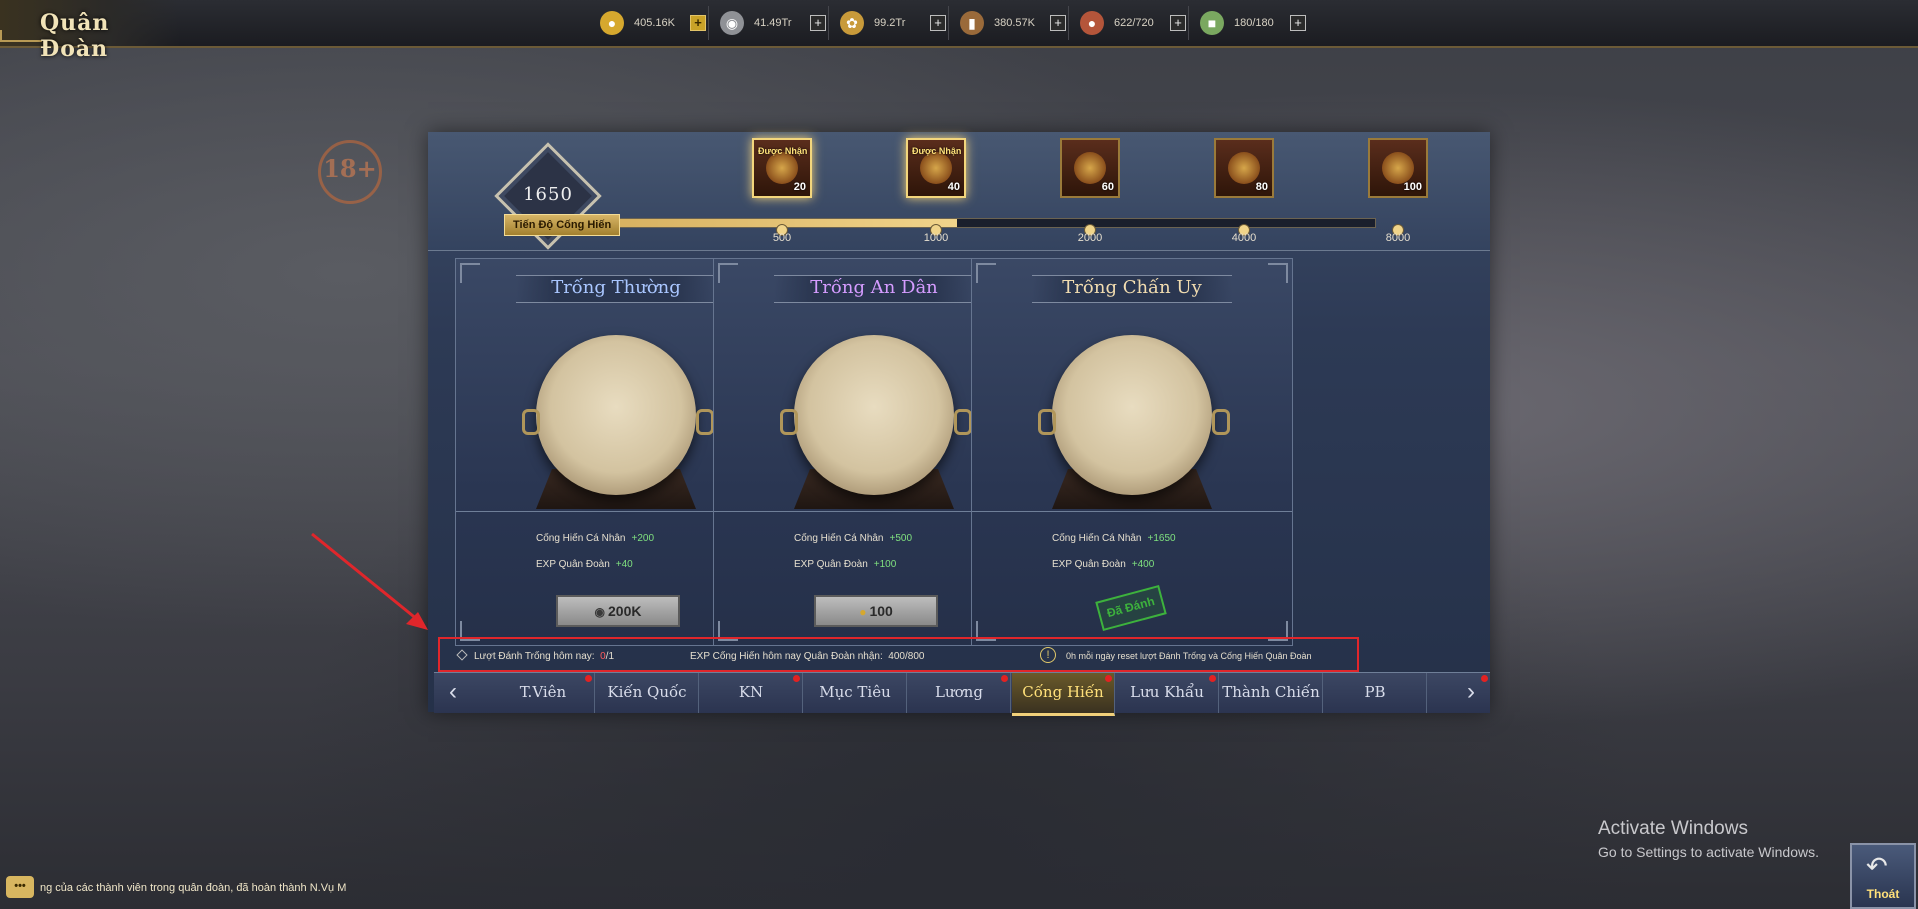 This screenshot has width=1918, height=909. I want to click on windows-activation-text: Go to Settings to activate Windows., so click(1708, 852).